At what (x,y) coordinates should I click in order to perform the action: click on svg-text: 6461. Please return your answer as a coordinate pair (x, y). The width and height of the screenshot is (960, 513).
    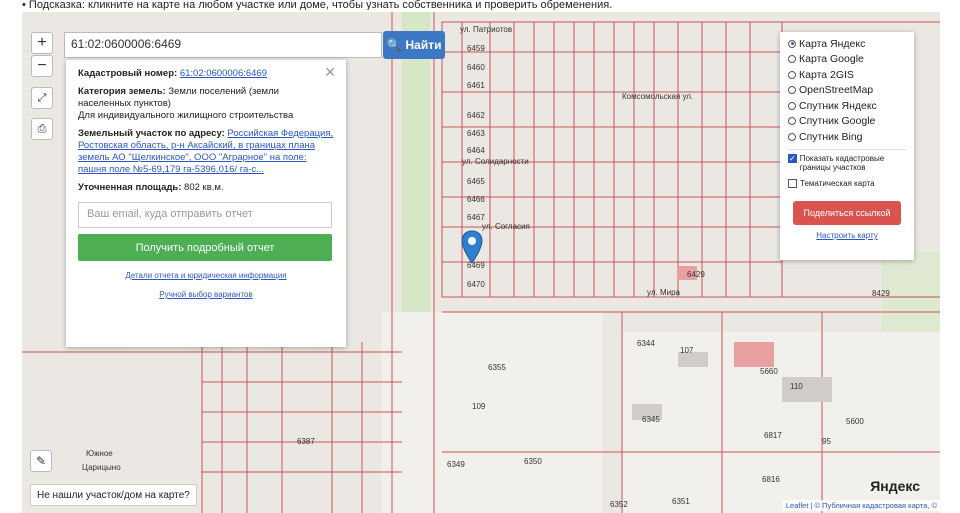
    Looking at the image, I should click on (476, 85).